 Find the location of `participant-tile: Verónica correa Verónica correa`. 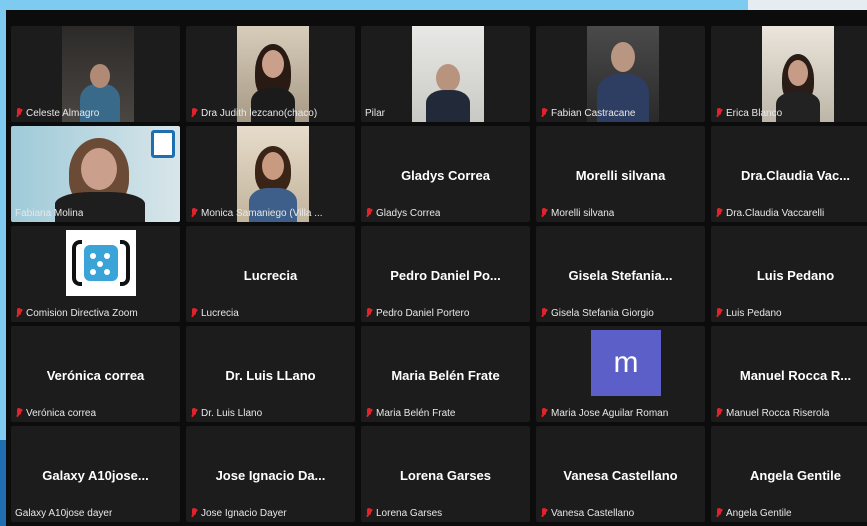

participant-tile: Verónica correa Verónica correa is located at coordinates (95, 374).